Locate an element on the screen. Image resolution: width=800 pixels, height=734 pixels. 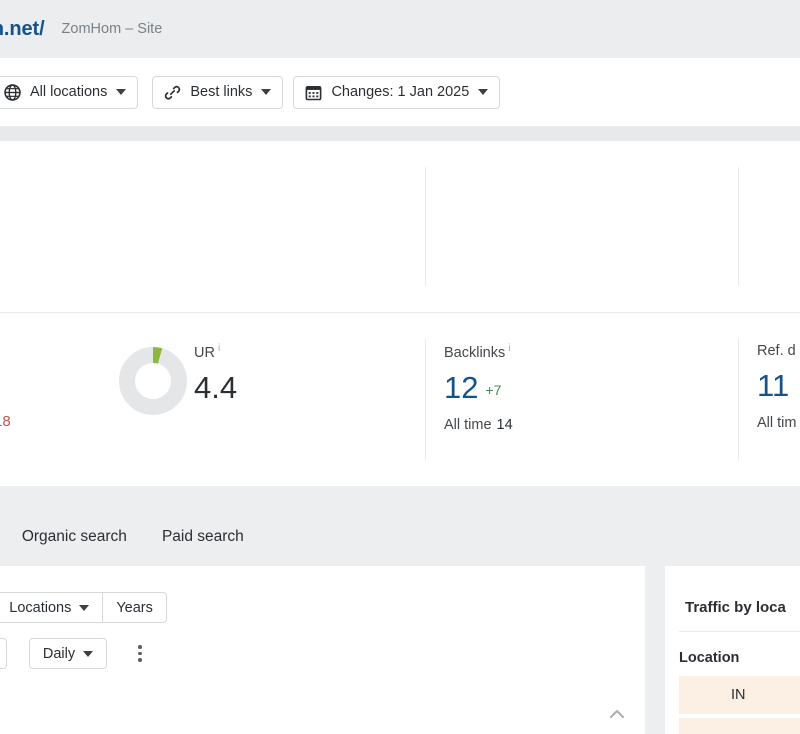
location-code: IN is located at coordinates (738, 695).